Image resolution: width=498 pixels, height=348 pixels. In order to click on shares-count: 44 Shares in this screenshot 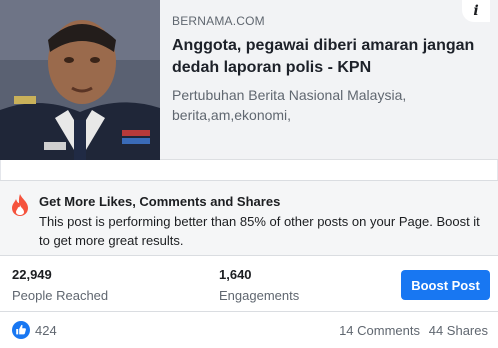, I will do `click(458, 330)`.